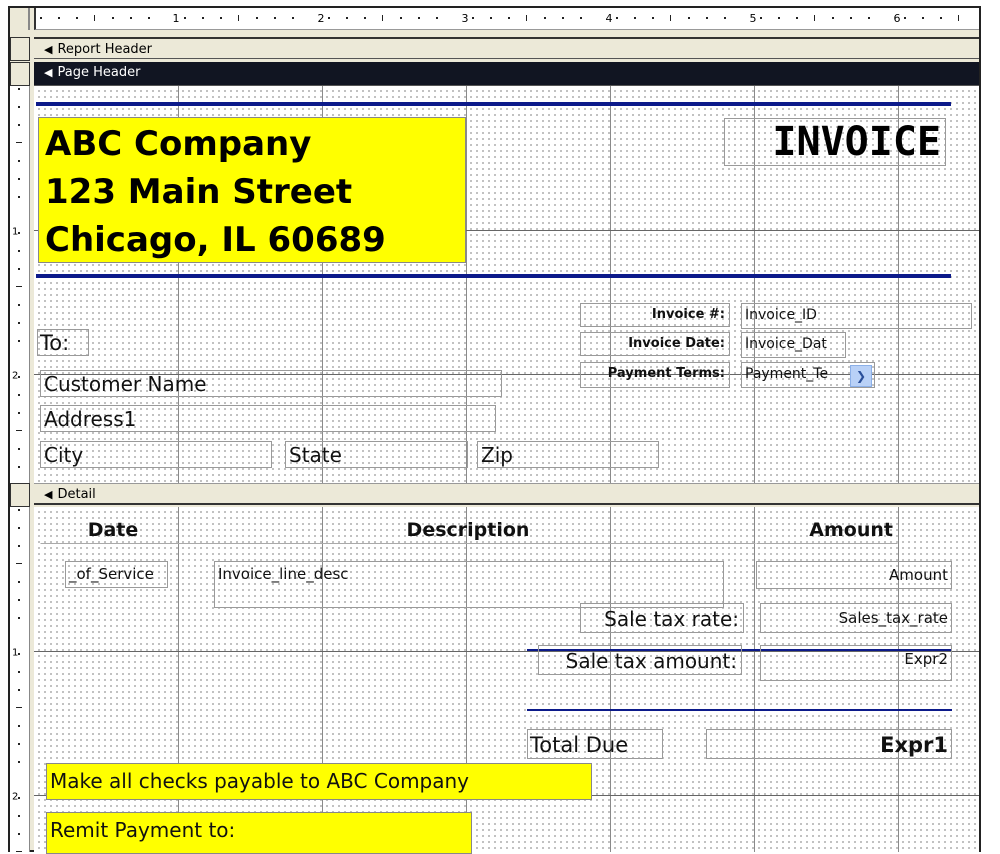 Image resolution: width=1000 pixels, height=854 pixels. What do you see at coordinates (105, 49) in the screenshot?
I see `report-header-label: Report Header` at bounding box center [105, 49].